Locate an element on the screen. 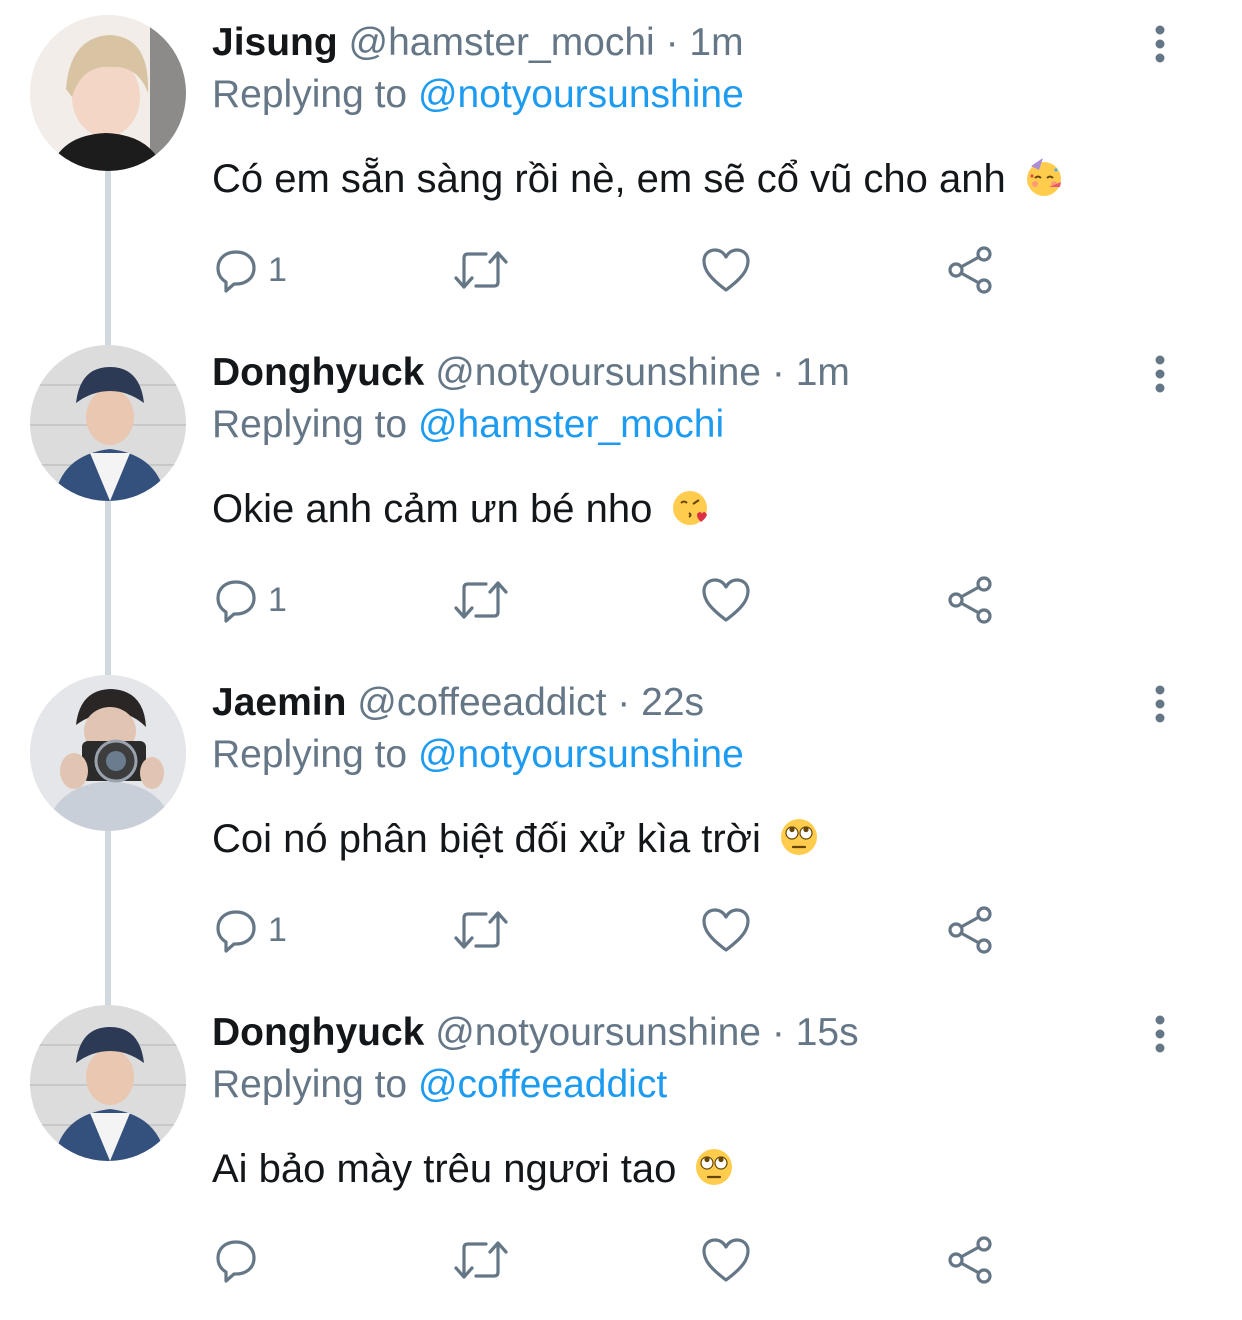 This screenshot has width=1242, height=1320. partying-face-emoji is located at coordinates (1043, 177).